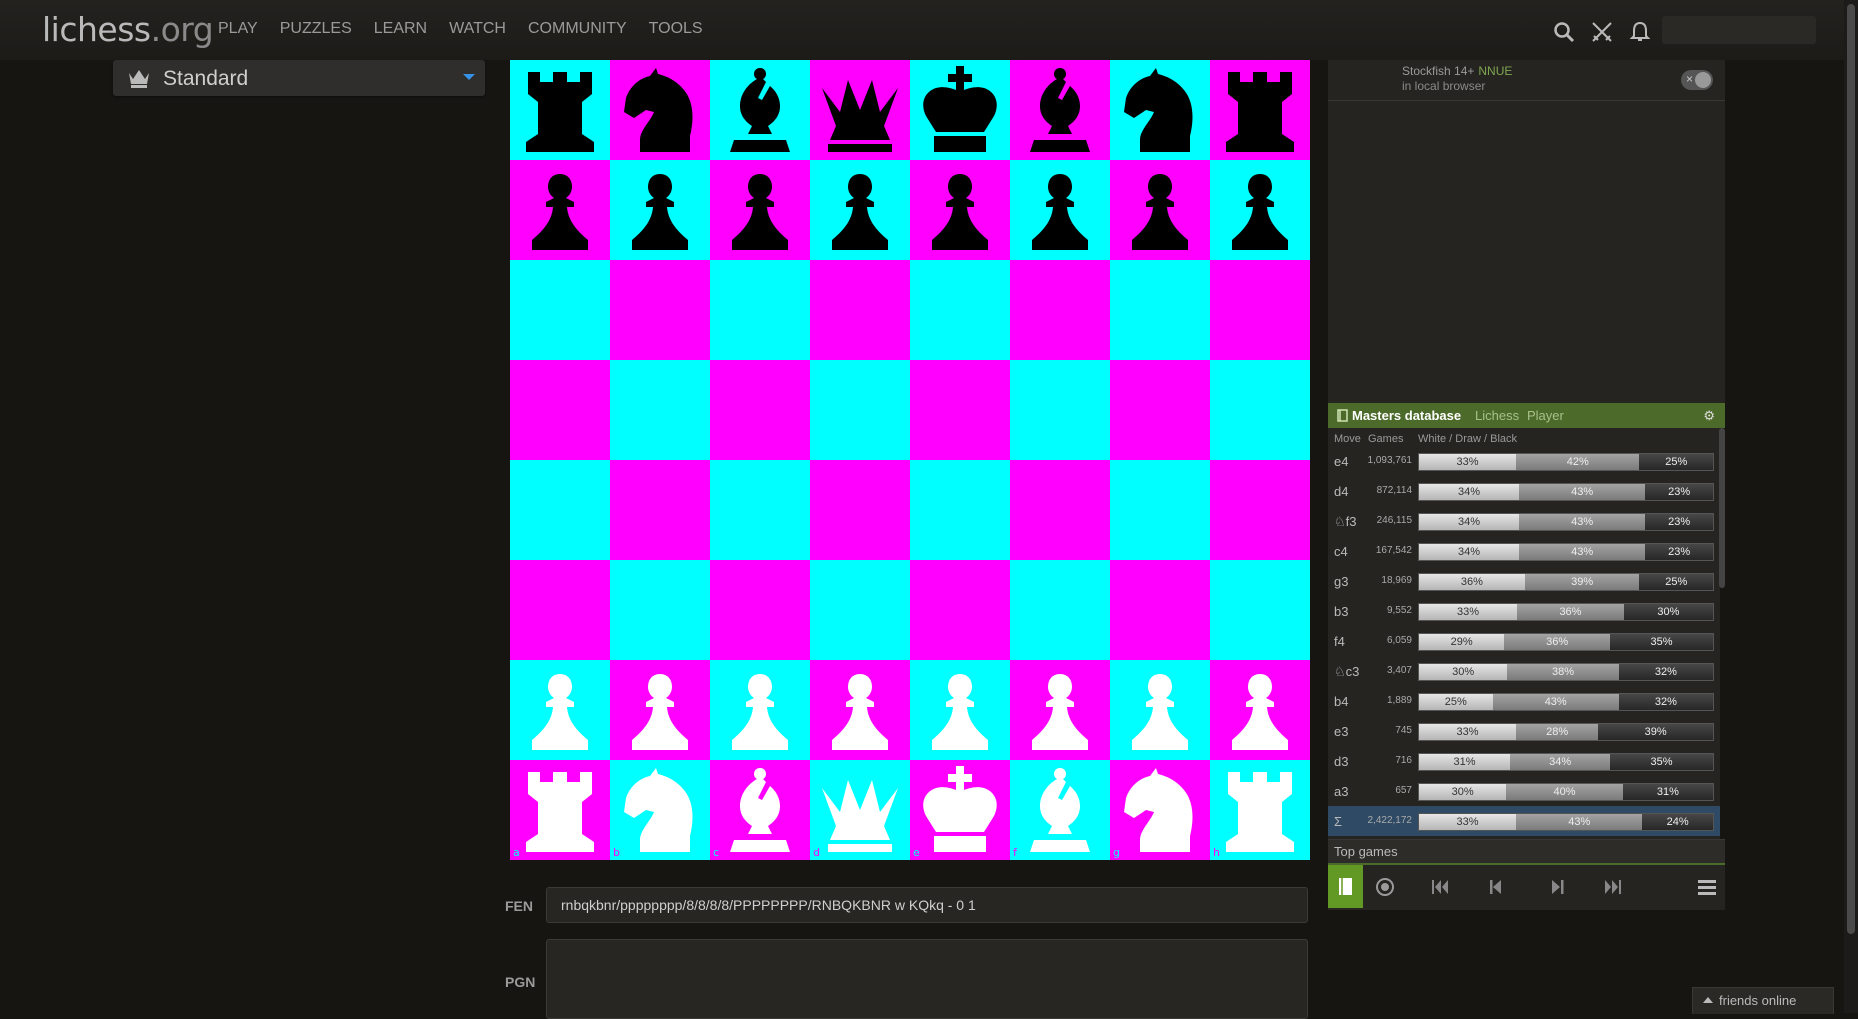 Image resolution: width=1858 pixels, height=1019 pixels. Describe the element at coordinates (1524, 641) in the screenshot. I see `explorer-move-row: f4 6,059 29% 36% 35%` at that location.